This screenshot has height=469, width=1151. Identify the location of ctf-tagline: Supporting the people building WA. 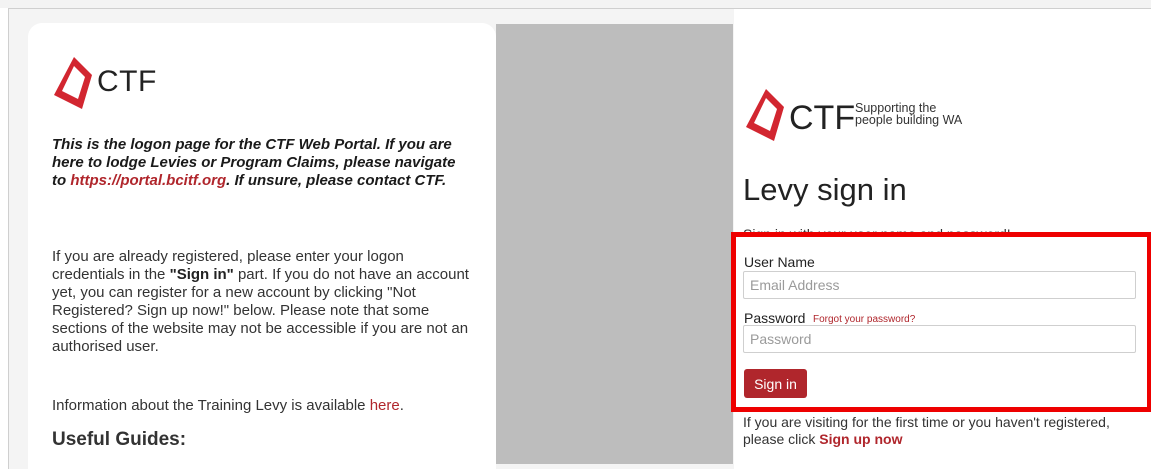
(909, 114).